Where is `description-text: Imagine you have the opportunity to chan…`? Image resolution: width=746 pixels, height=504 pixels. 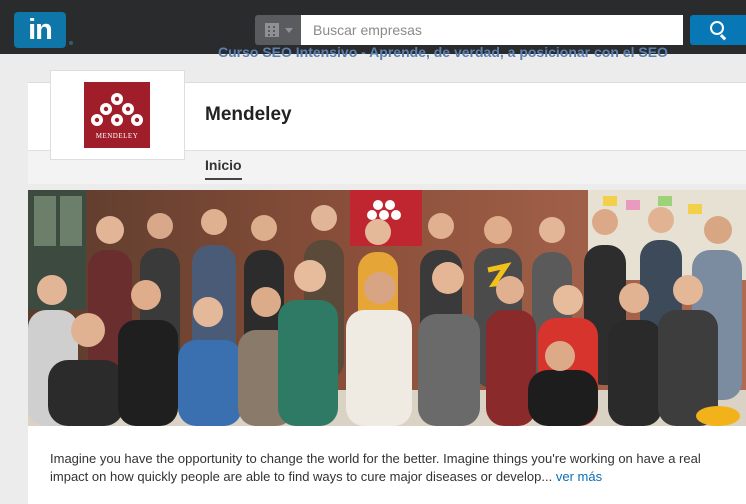
description-text: Imagine you have the opportunity to chan… is located at coordinates (375, 467).